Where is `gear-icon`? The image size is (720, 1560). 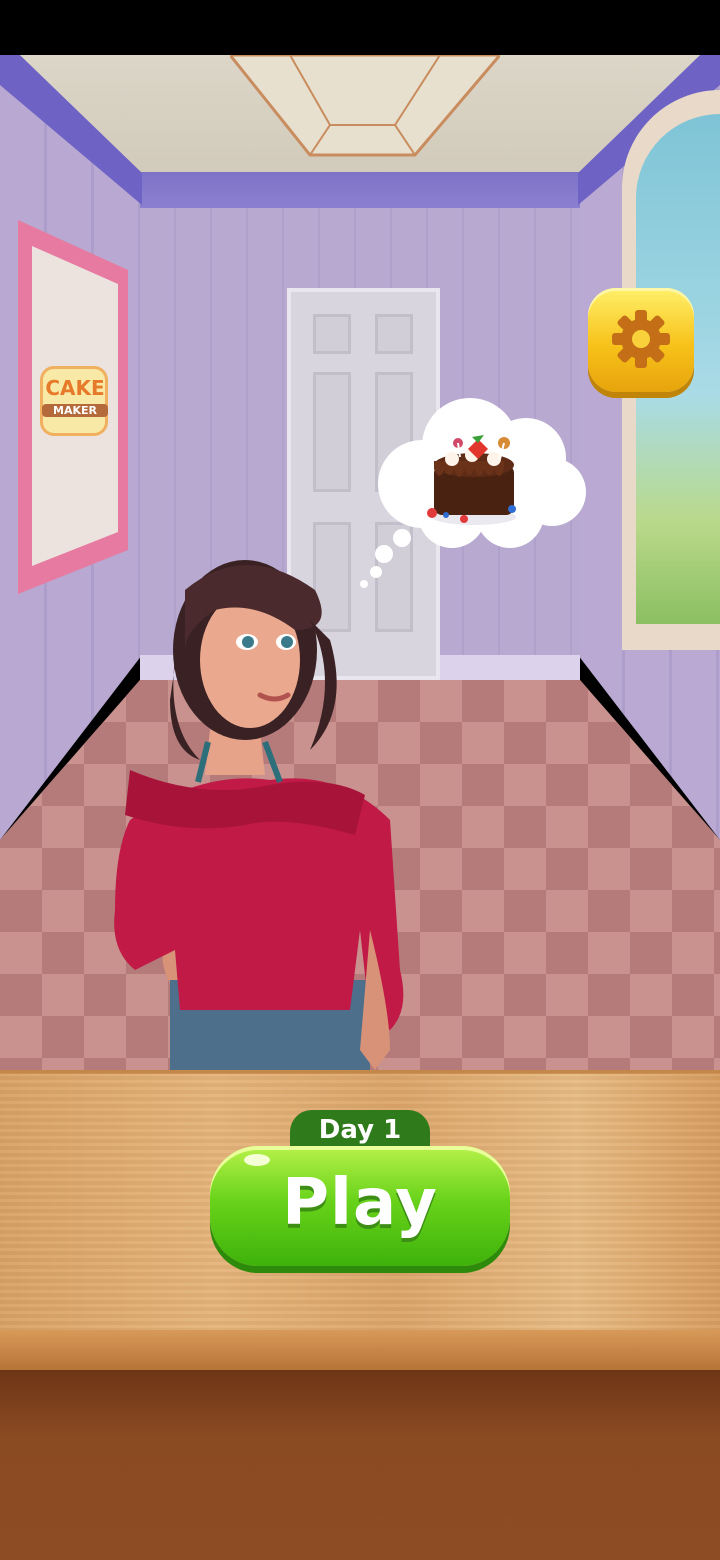 gear-icon is located at coordinates (641, 339).